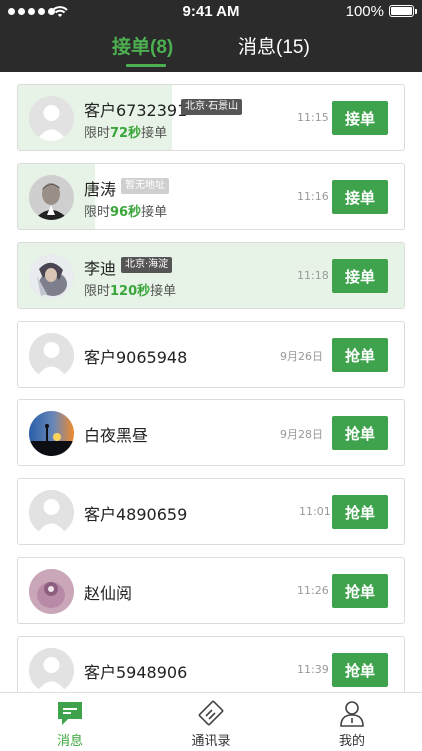 This screenshot has height=751, width=422. Describe the element at coordinates (416, 11) in the screenshot. I see `battery-tip` at that location.